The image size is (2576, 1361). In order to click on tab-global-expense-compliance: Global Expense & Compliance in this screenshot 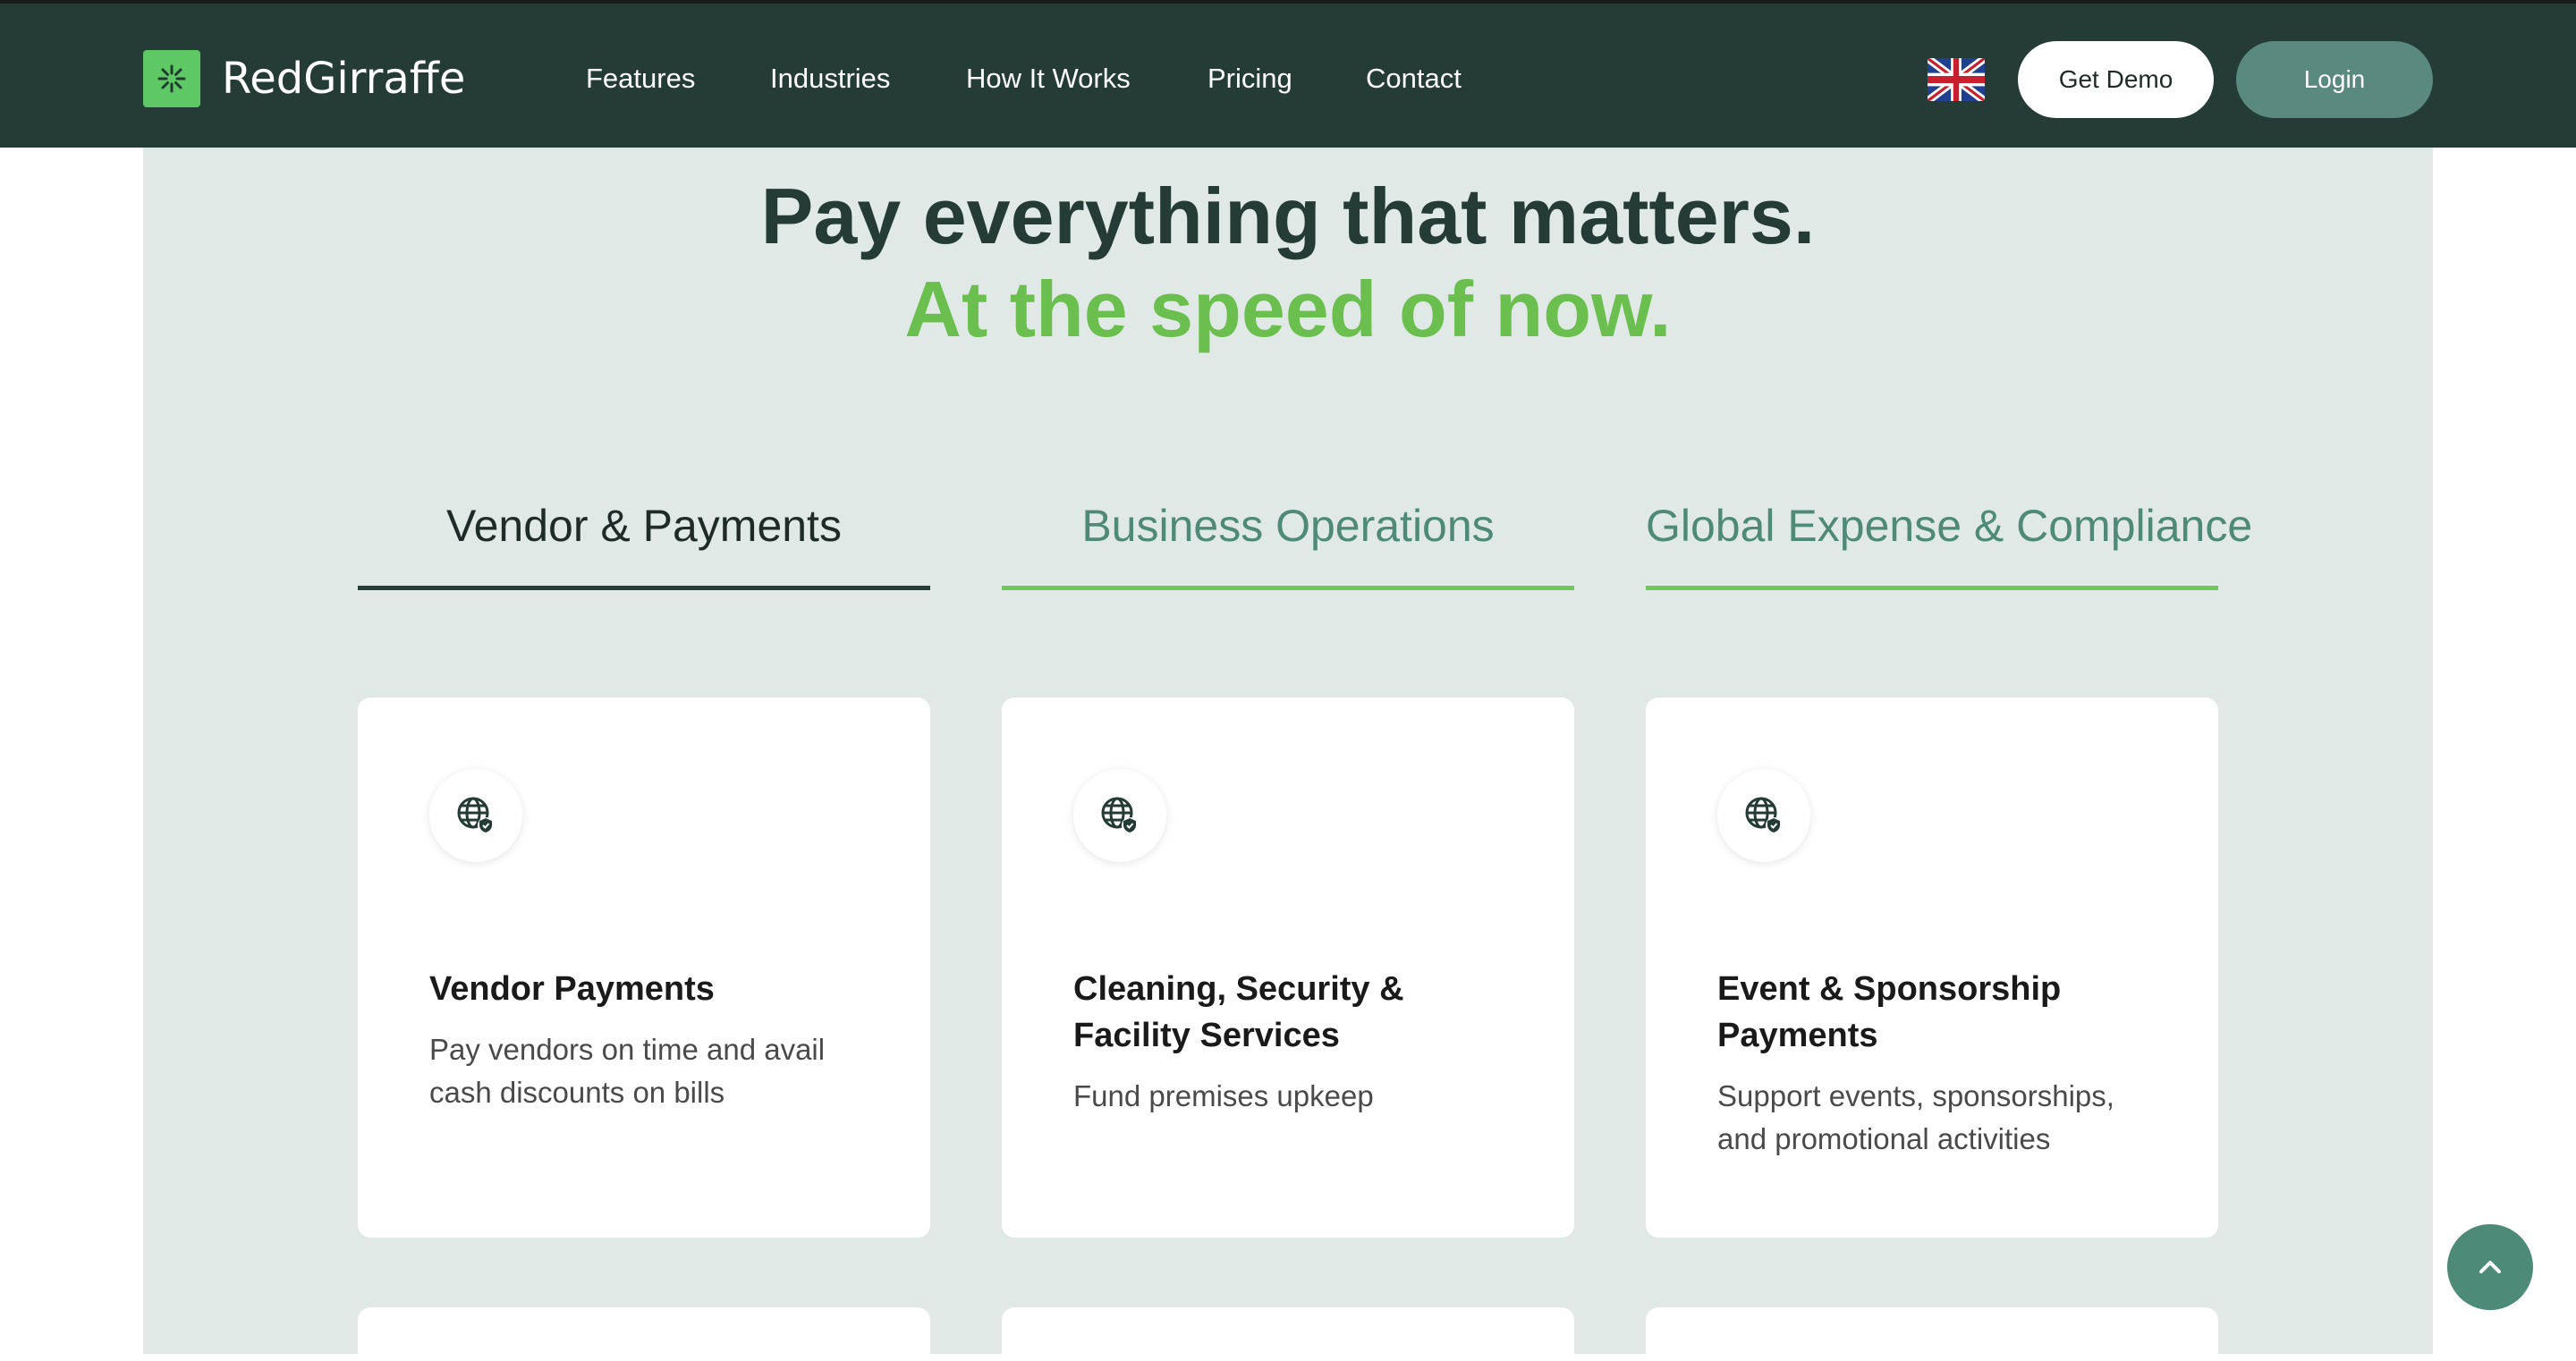, I will do `click(1949, 527)`.